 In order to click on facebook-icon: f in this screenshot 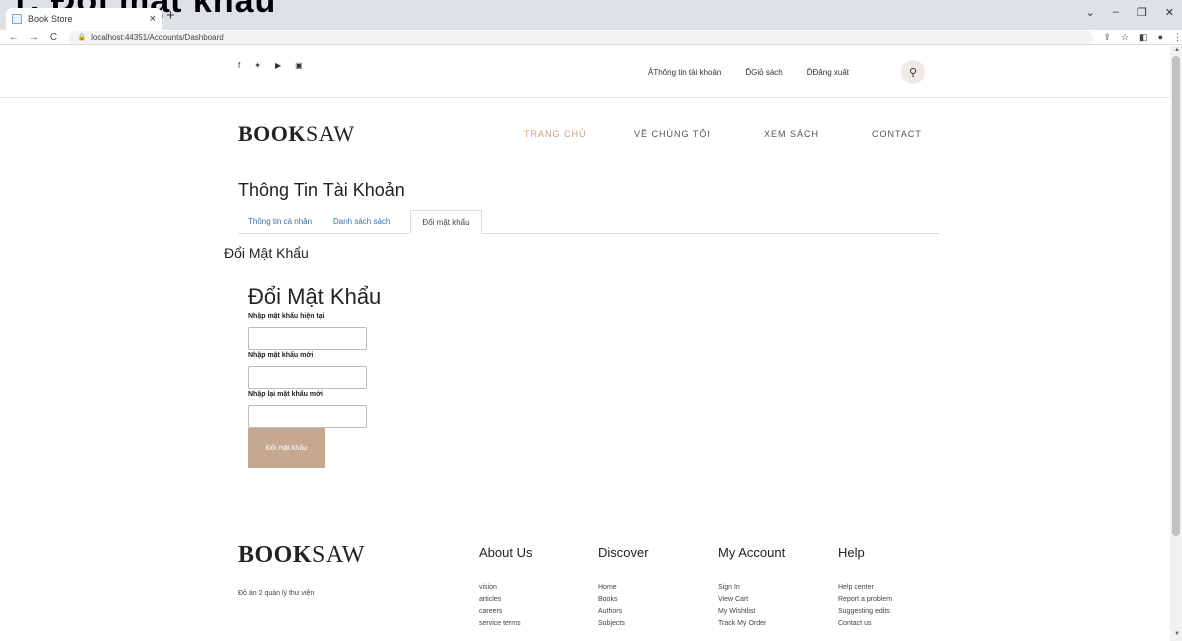, I will do `click(239, 65)`.